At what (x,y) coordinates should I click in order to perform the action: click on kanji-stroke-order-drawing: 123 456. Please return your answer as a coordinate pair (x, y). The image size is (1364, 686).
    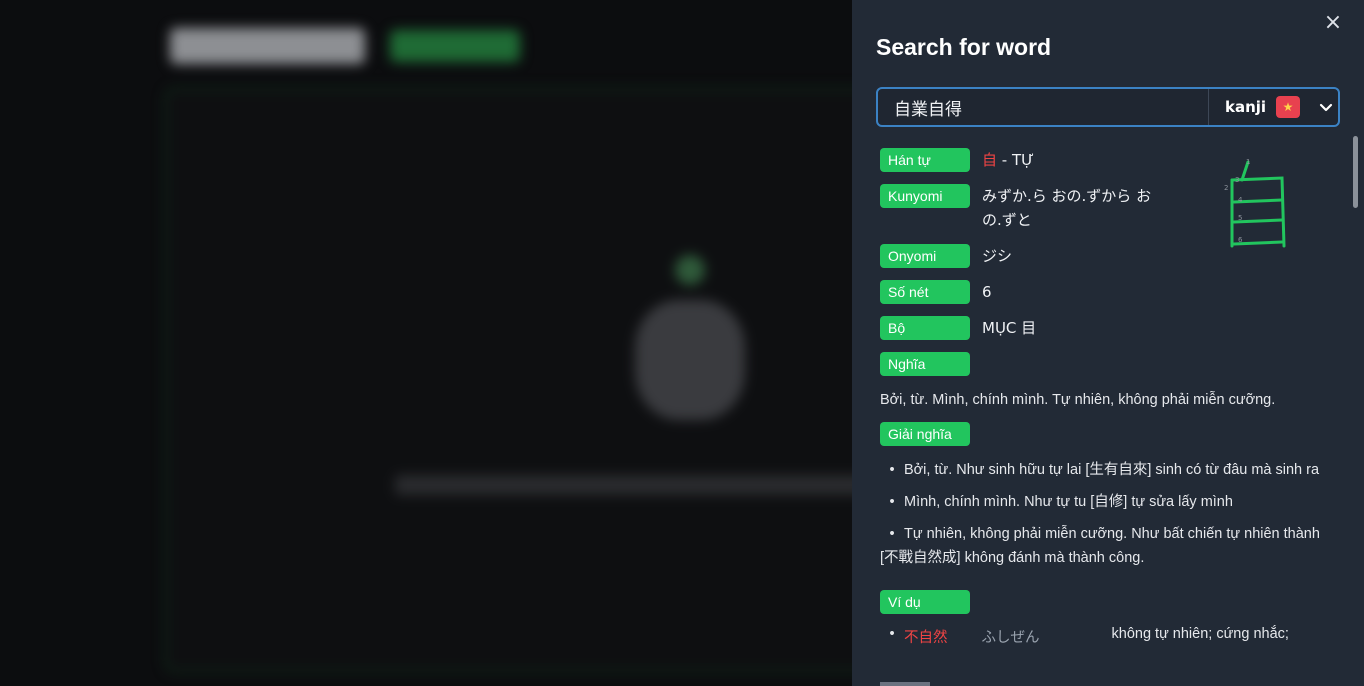
    Looking at the image, I should click on (1255, 203).